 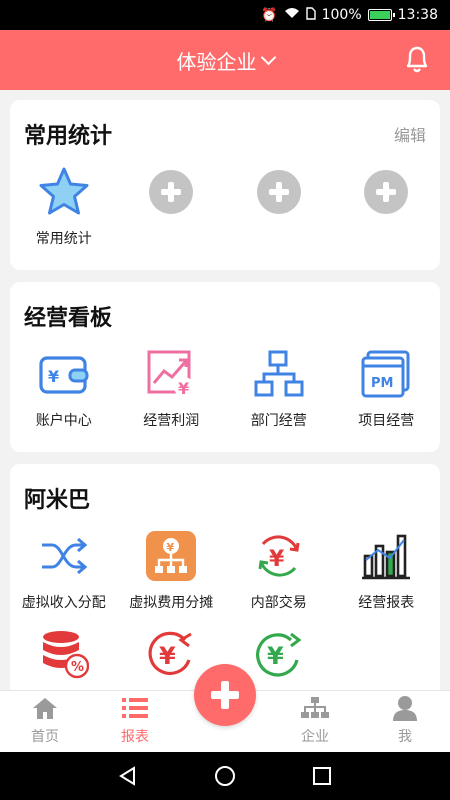 What do you see at coordinates (322, 776) in the screenshot?
I see `recents-icon` at bounding box center [322, 776].